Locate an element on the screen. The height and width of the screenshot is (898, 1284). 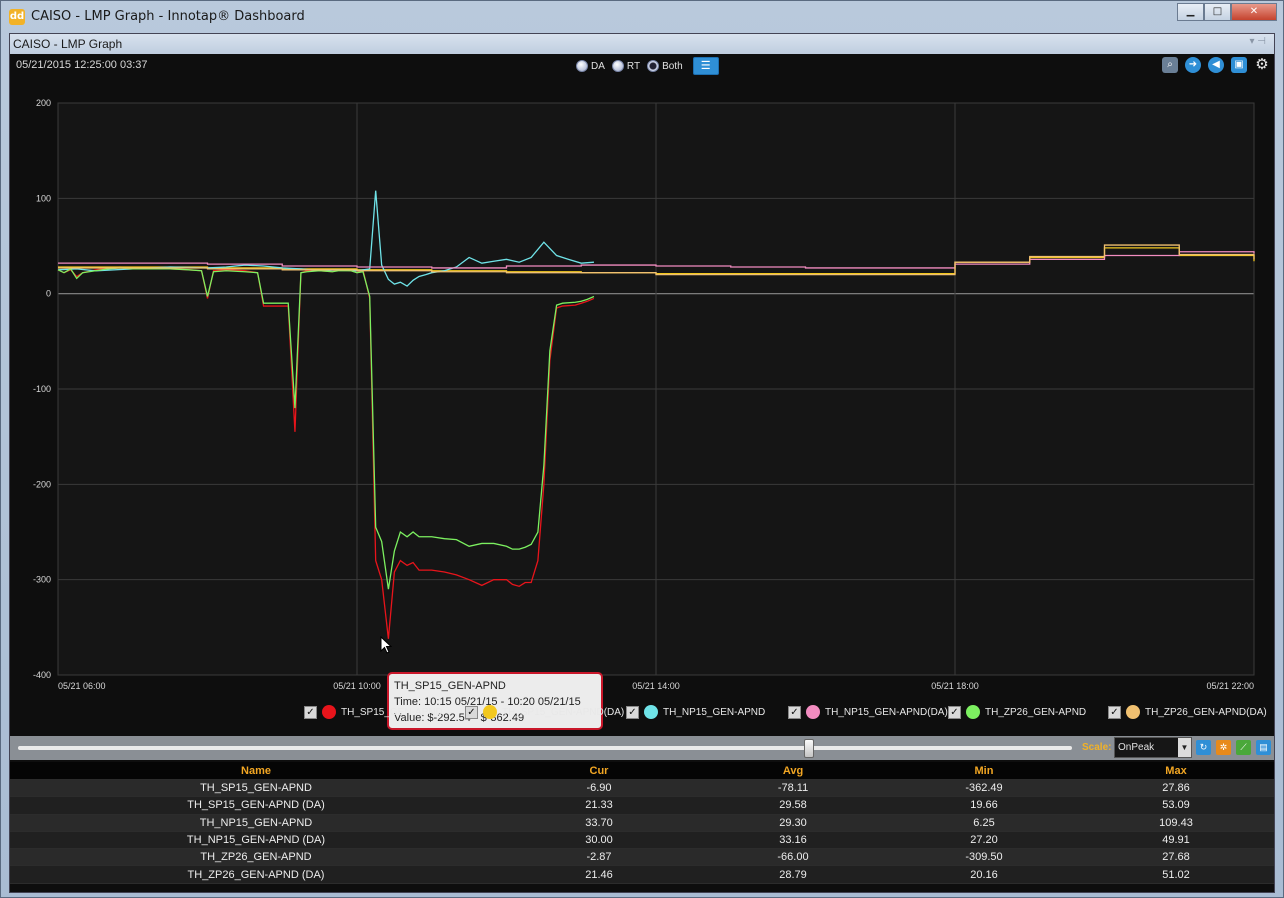
legend-label: TH_SP15_GEN-APND is located at coordinates (392, 712).